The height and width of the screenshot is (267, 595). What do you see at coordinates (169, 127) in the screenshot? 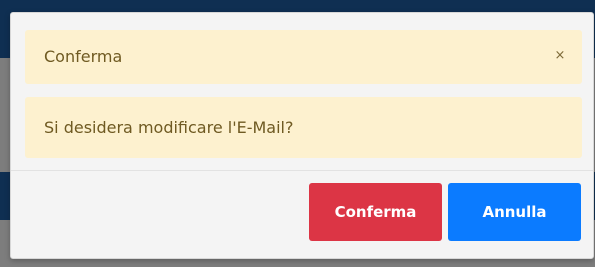
I see `dialog-message: Si desidera modificare l'E-Mail?` at bounding box center [169, 127].